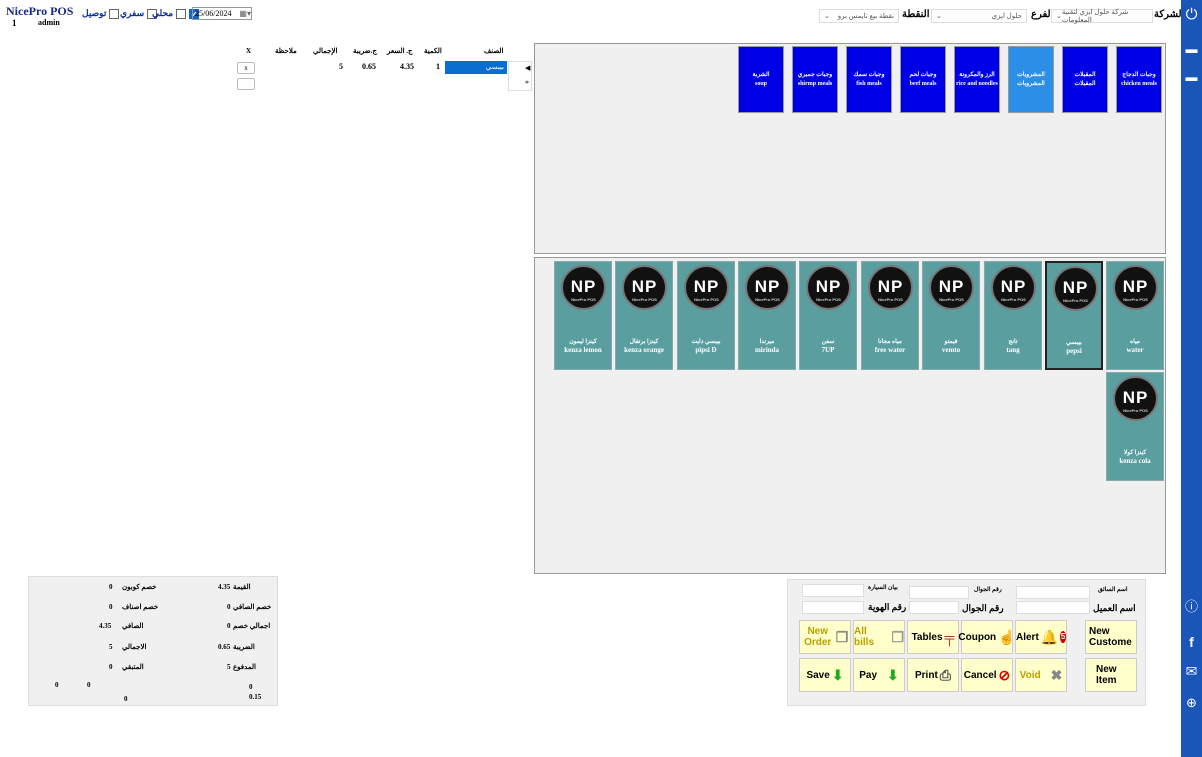 The height and width of the screenshot is (757, 1202). What do you see at coordinates (1191, 642) in the screenshot?
I see `facebook-icon: f` at bounding box center [1191, 642].